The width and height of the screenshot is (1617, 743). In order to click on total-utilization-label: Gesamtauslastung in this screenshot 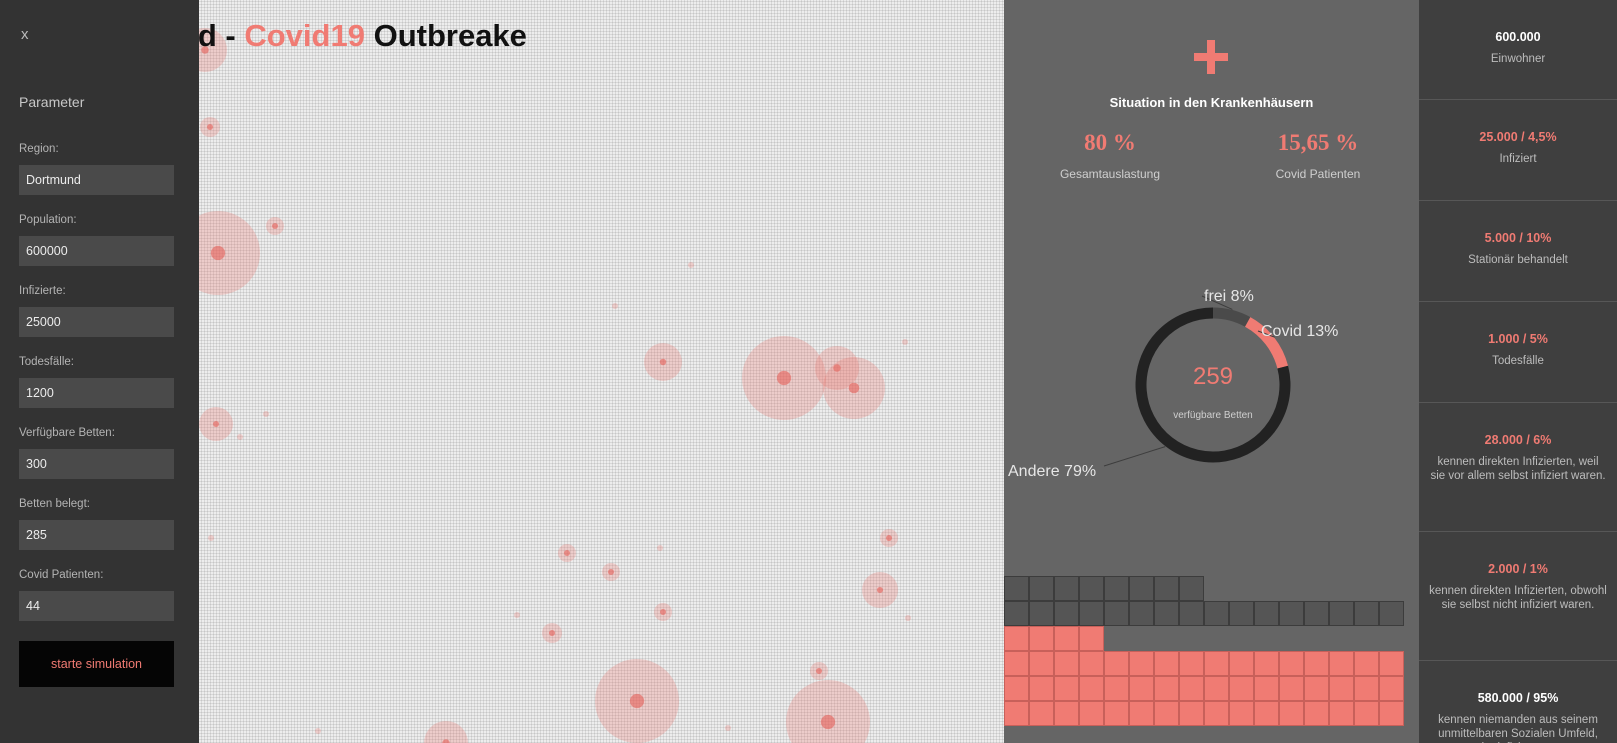, I will do `click(1110, 174)`.